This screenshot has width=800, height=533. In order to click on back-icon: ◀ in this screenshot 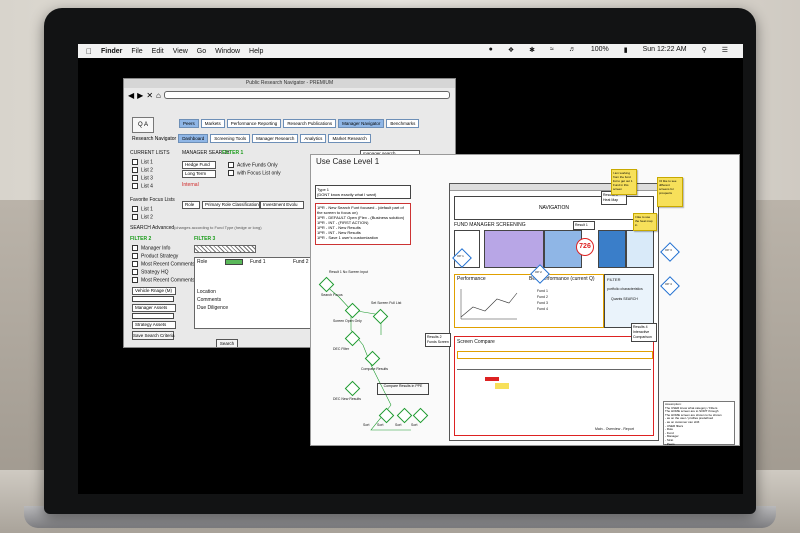, I will do `click(131, 95)`.